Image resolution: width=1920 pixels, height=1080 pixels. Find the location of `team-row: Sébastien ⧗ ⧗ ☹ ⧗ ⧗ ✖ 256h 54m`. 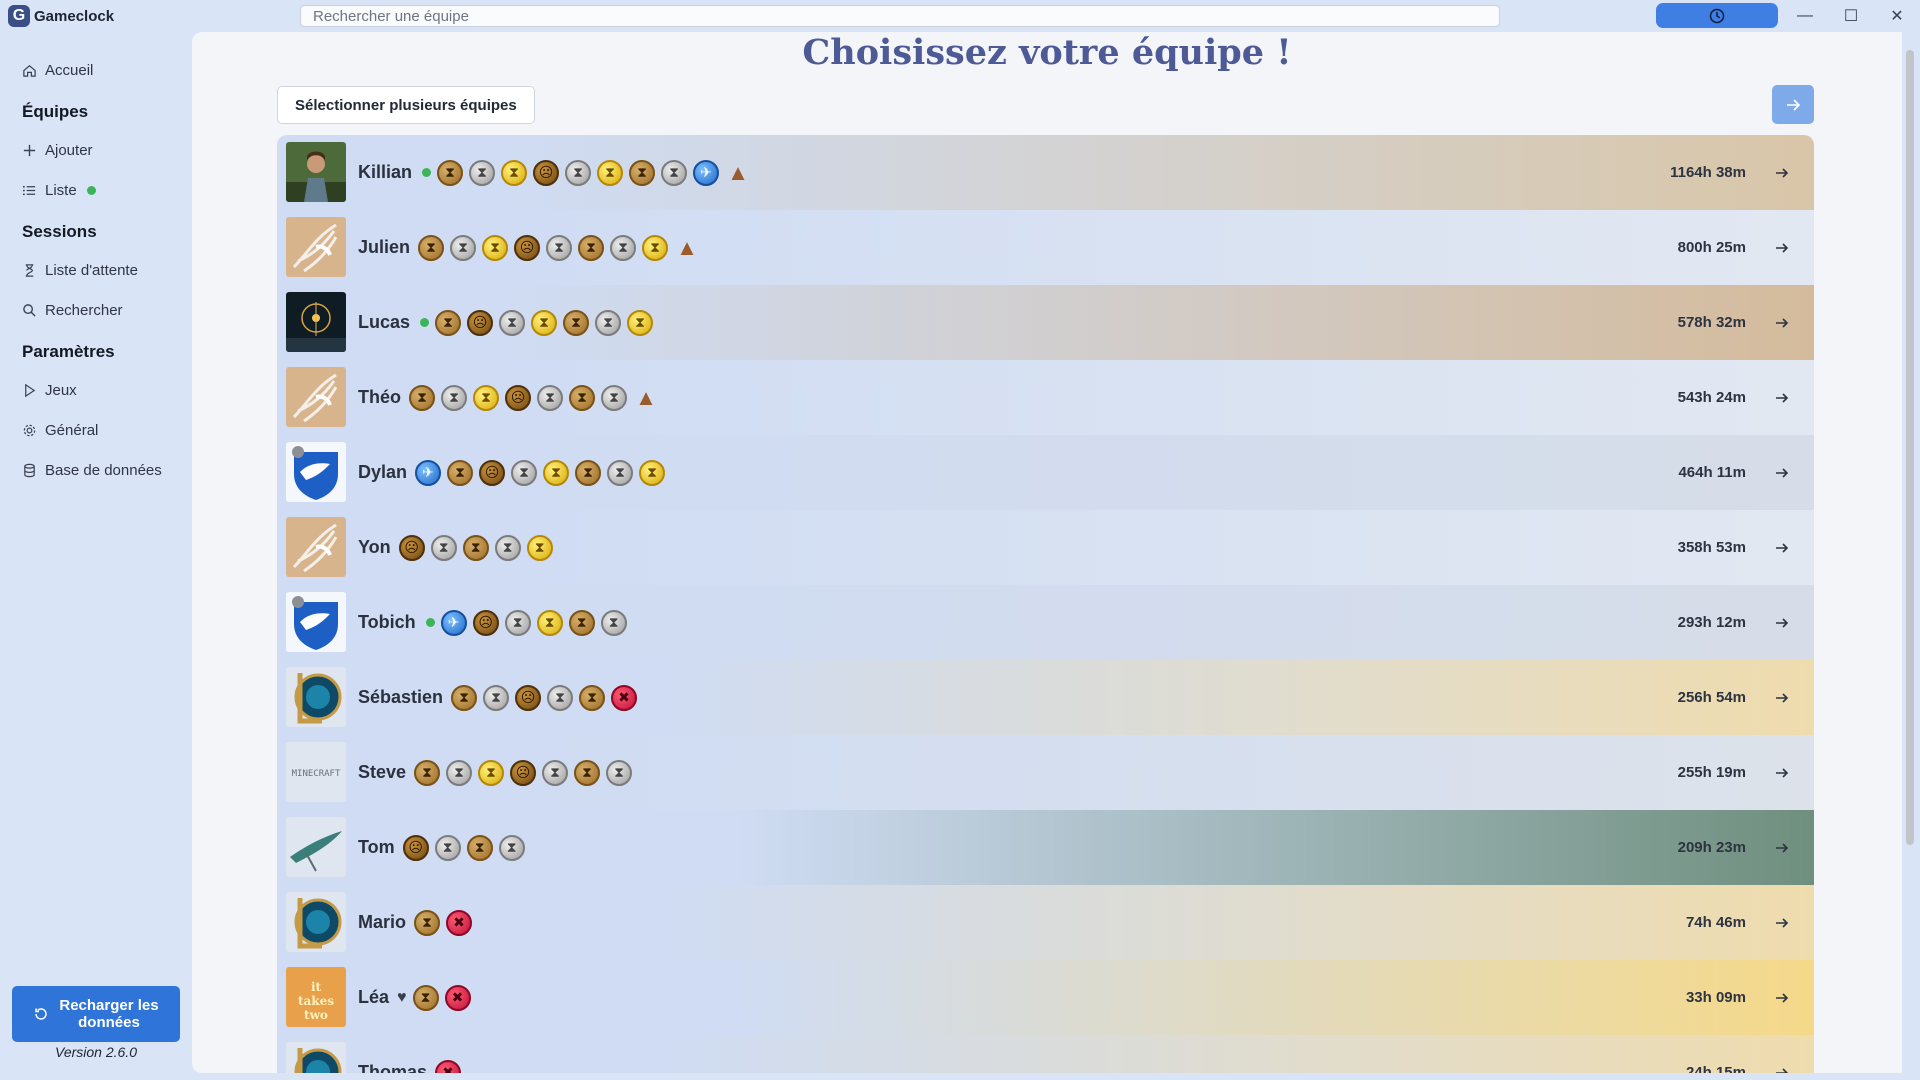

team-row: Sébastien ⧗ ⧗ ☹ ⧗ ⧗ ✖ 256h 54m is located at coordinates (1045, 697).